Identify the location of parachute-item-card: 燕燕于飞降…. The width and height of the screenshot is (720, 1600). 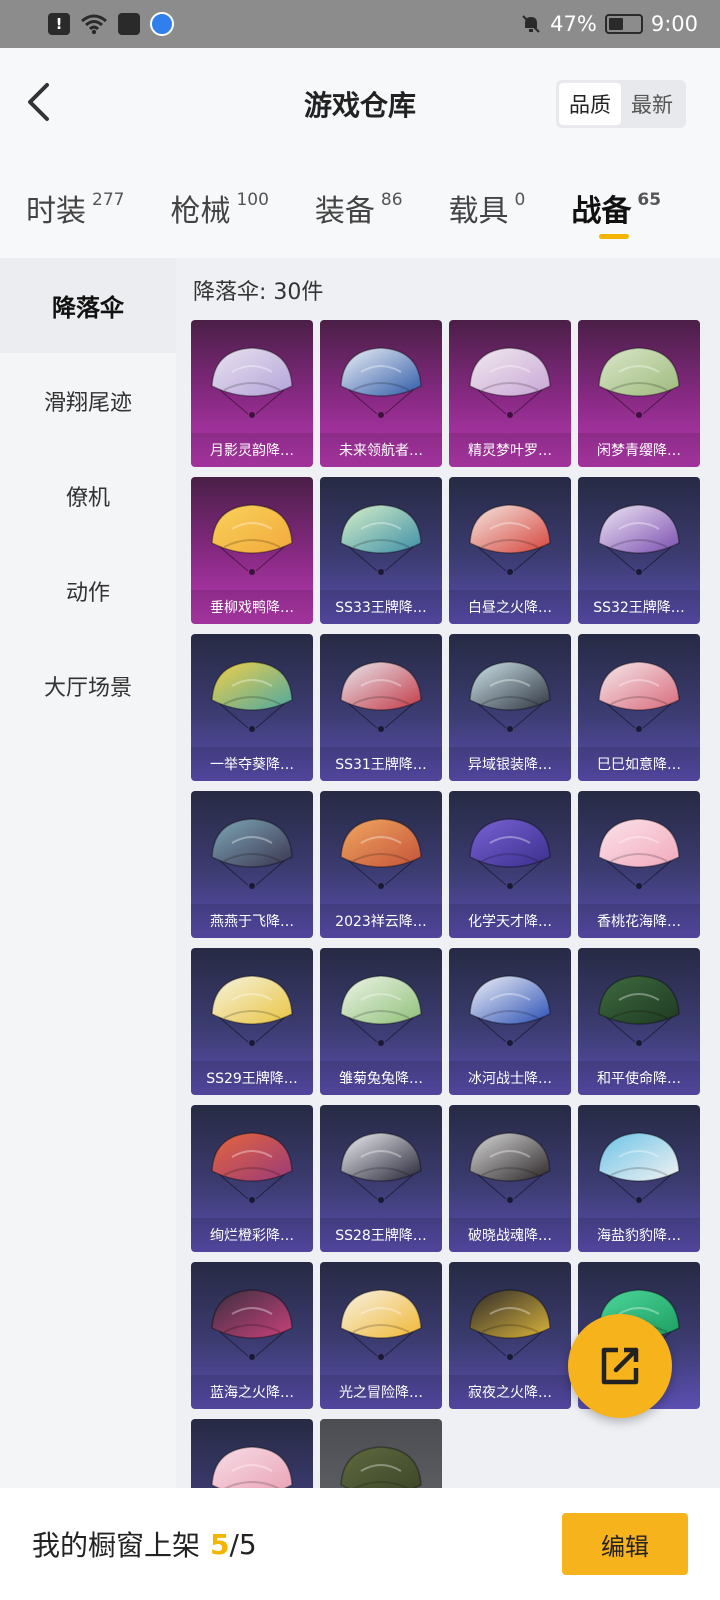
(252, 864).